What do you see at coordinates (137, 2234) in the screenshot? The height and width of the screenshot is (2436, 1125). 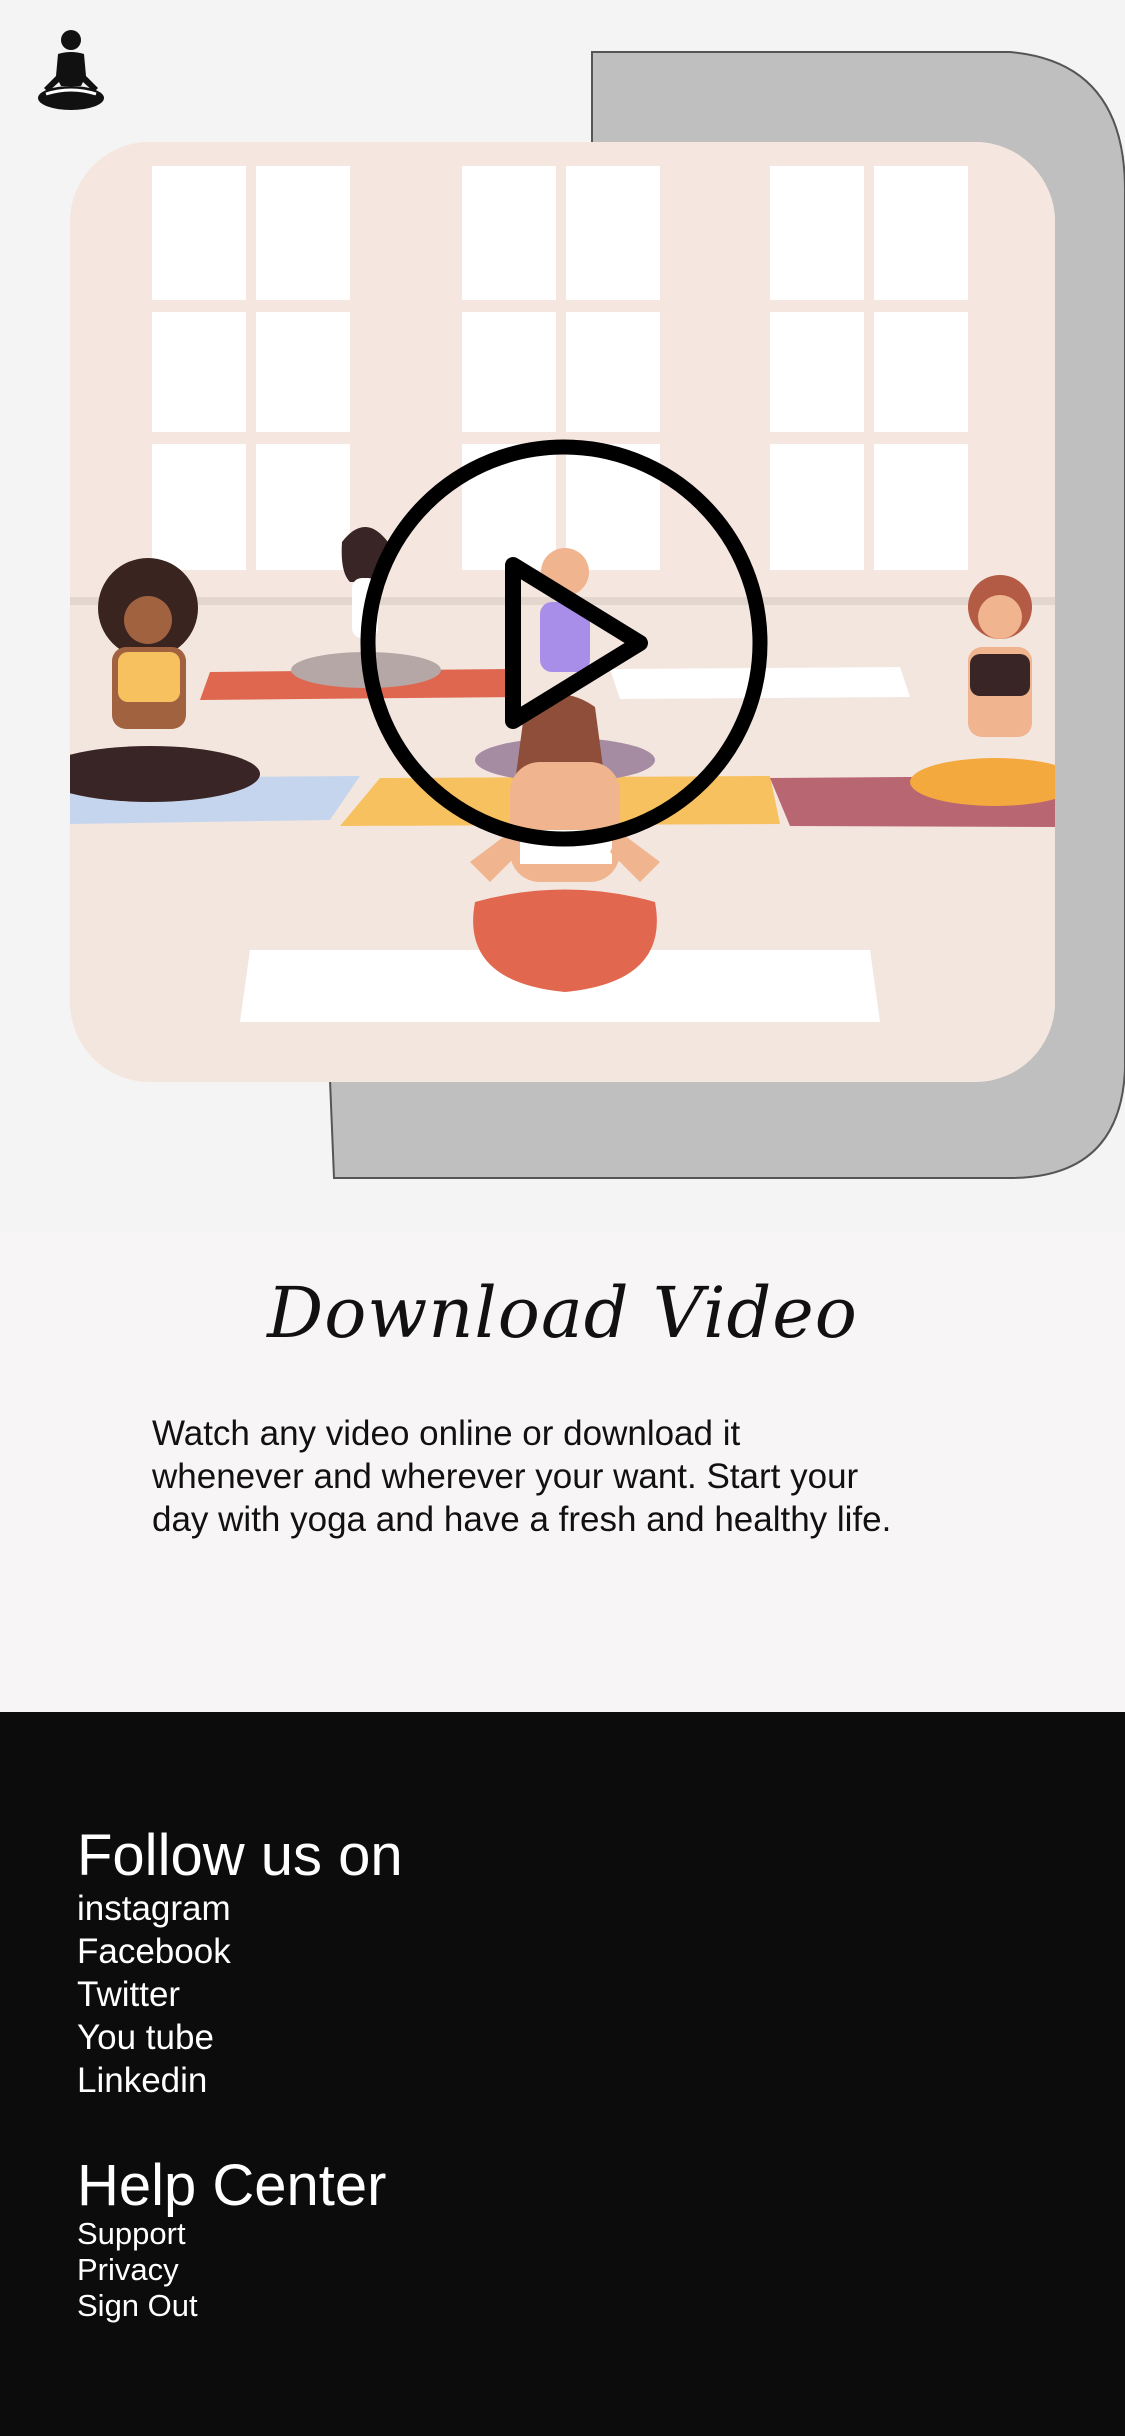 I see `link-support: Support` at bounding box center [137, 2234].